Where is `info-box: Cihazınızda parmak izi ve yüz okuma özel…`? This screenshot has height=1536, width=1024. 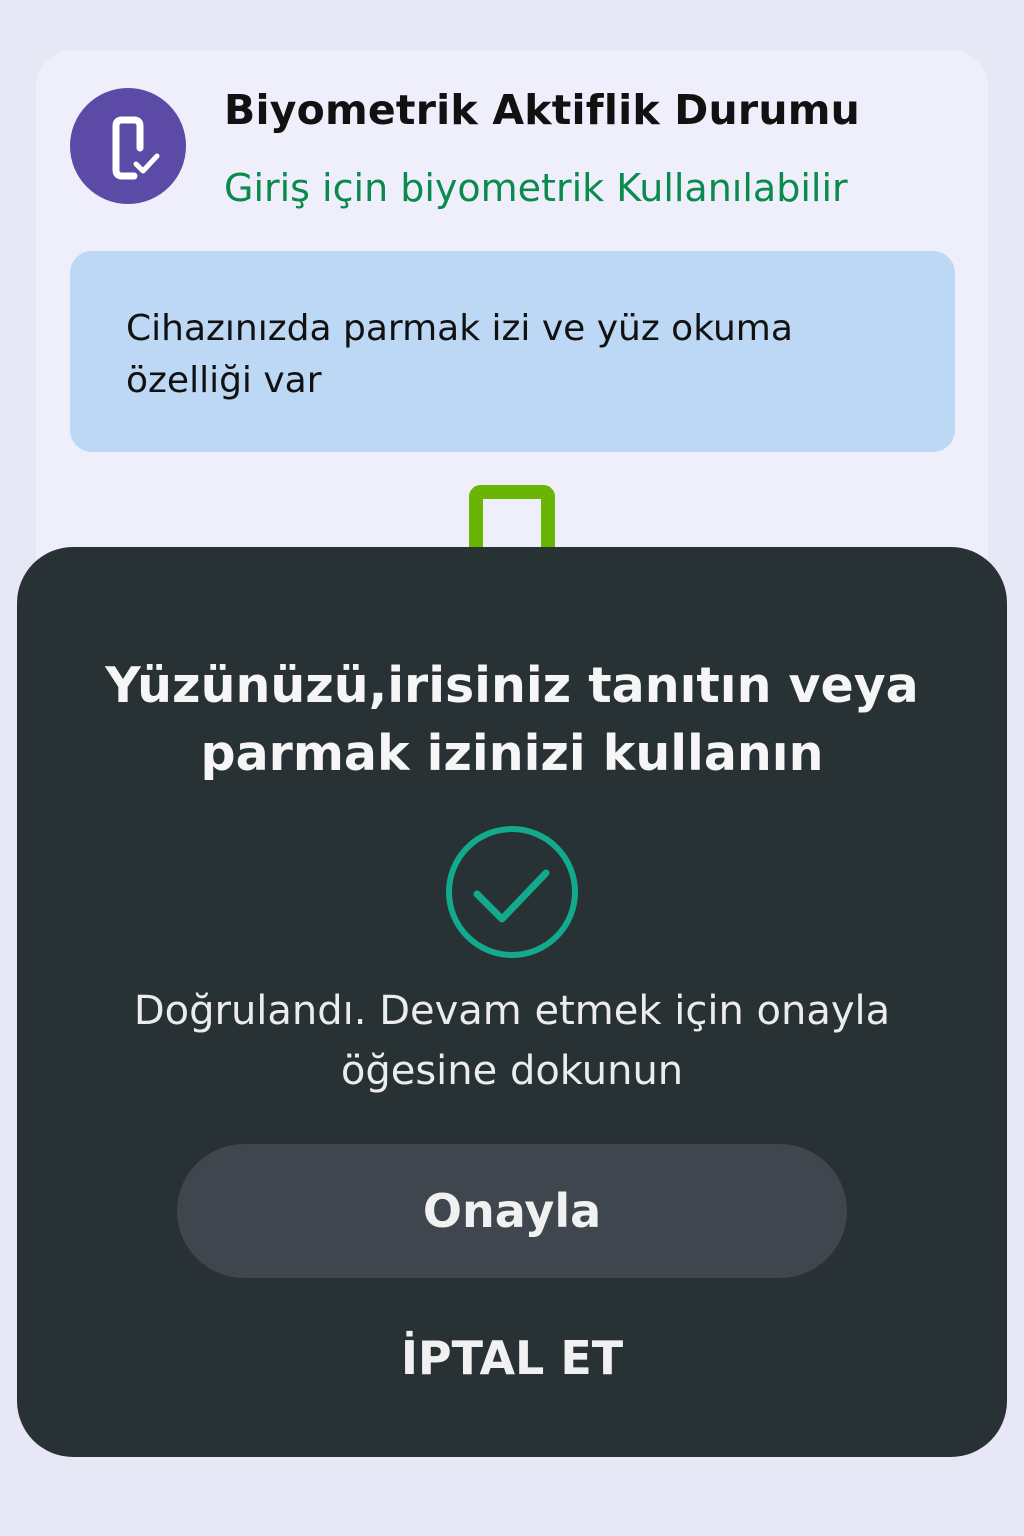 info-box: Cihazınızda parmak izi ve yüz okuma özel… is located at coordinates (512, 351).